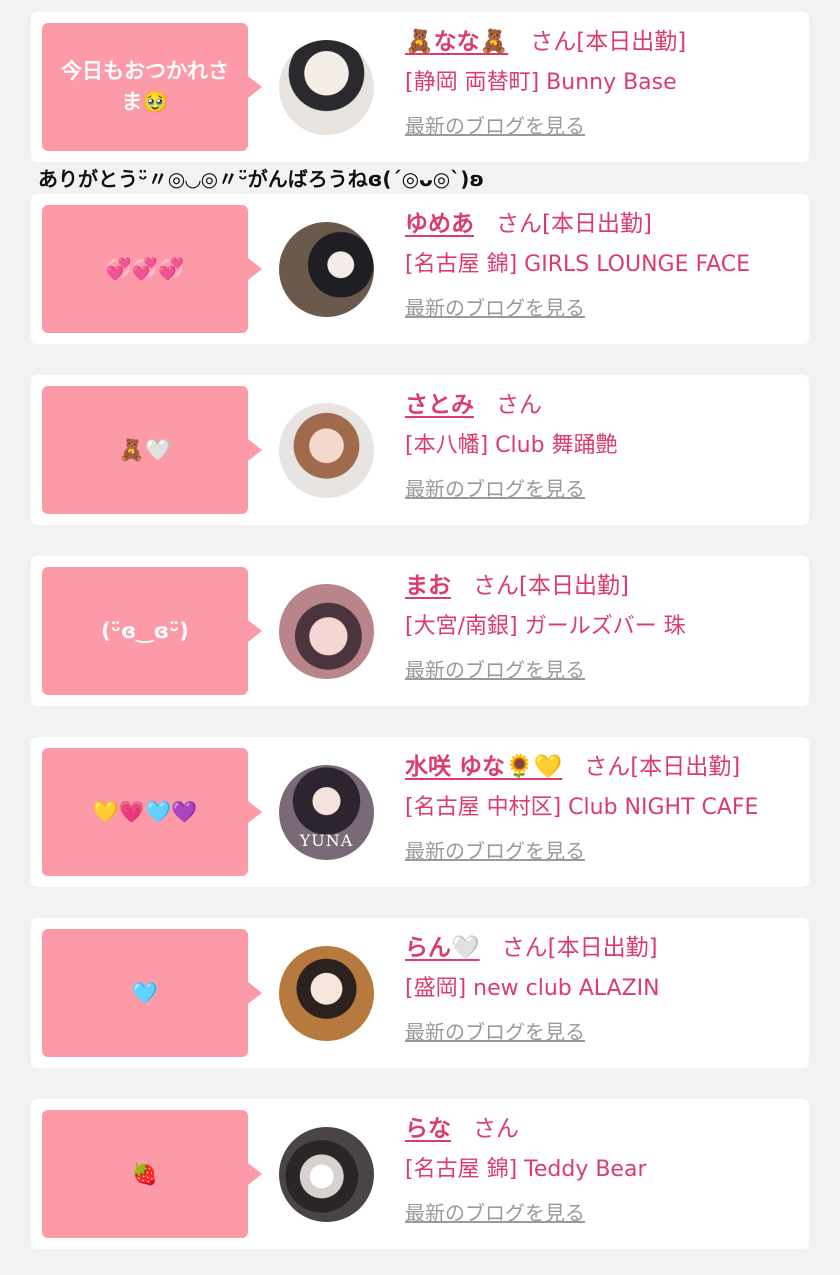 Image resolution: width=840 pixels, height=1275 pixels. What do you see at coordinates (152, 812) in the screenshot?
I see `message-bubble: 💛💗🩵💜` at bounding box center [152, 812].